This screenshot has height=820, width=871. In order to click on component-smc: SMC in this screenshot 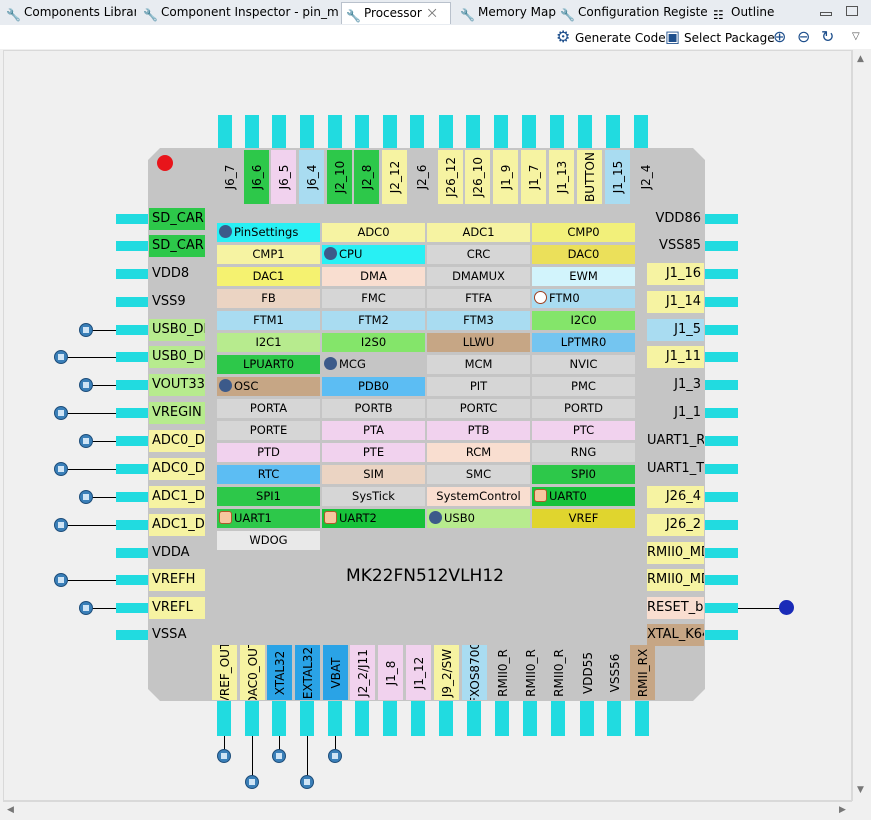, I will do `click(478, 474)`.